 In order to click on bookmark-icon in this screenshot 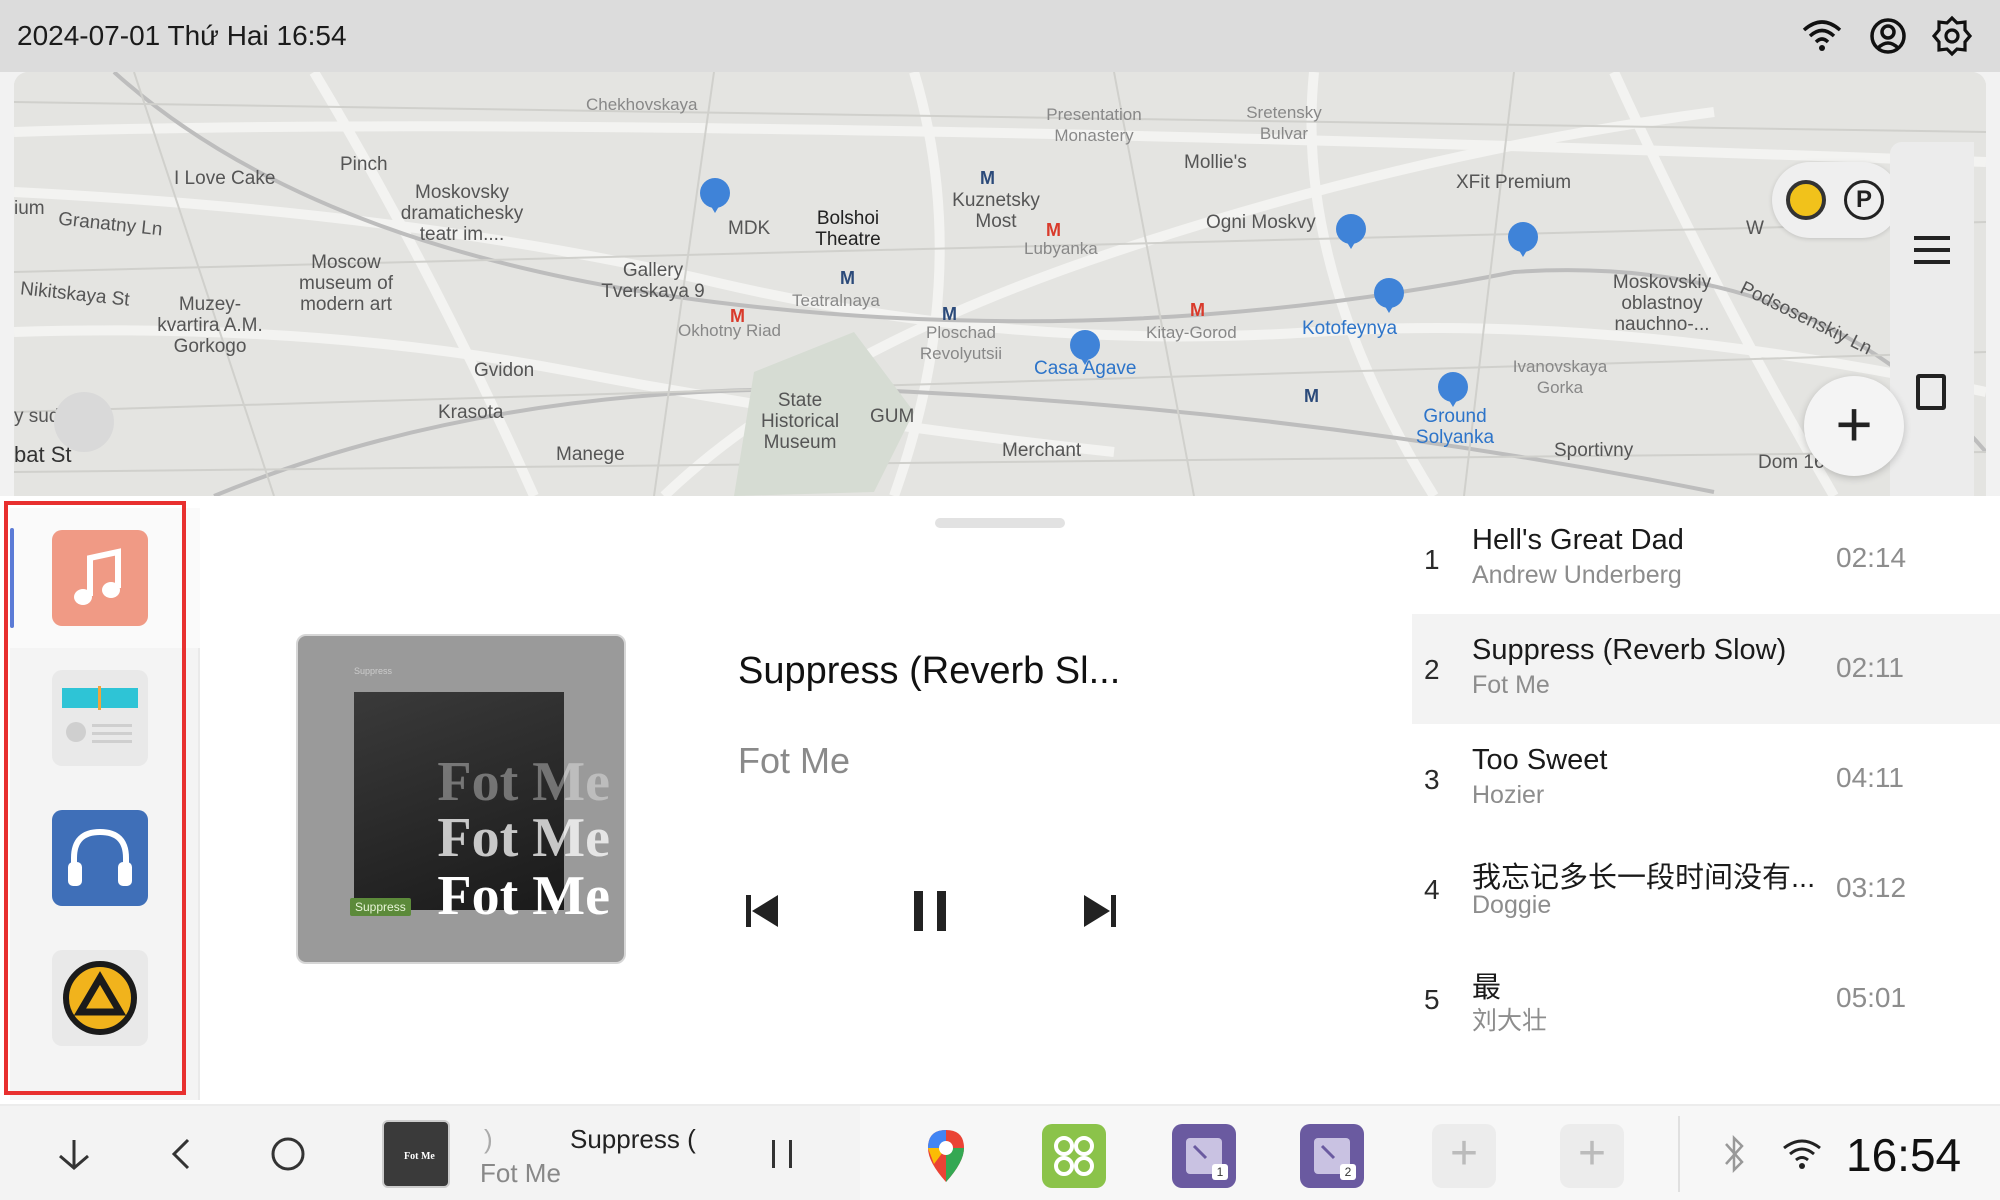, I will do `click(1931, 392)`.